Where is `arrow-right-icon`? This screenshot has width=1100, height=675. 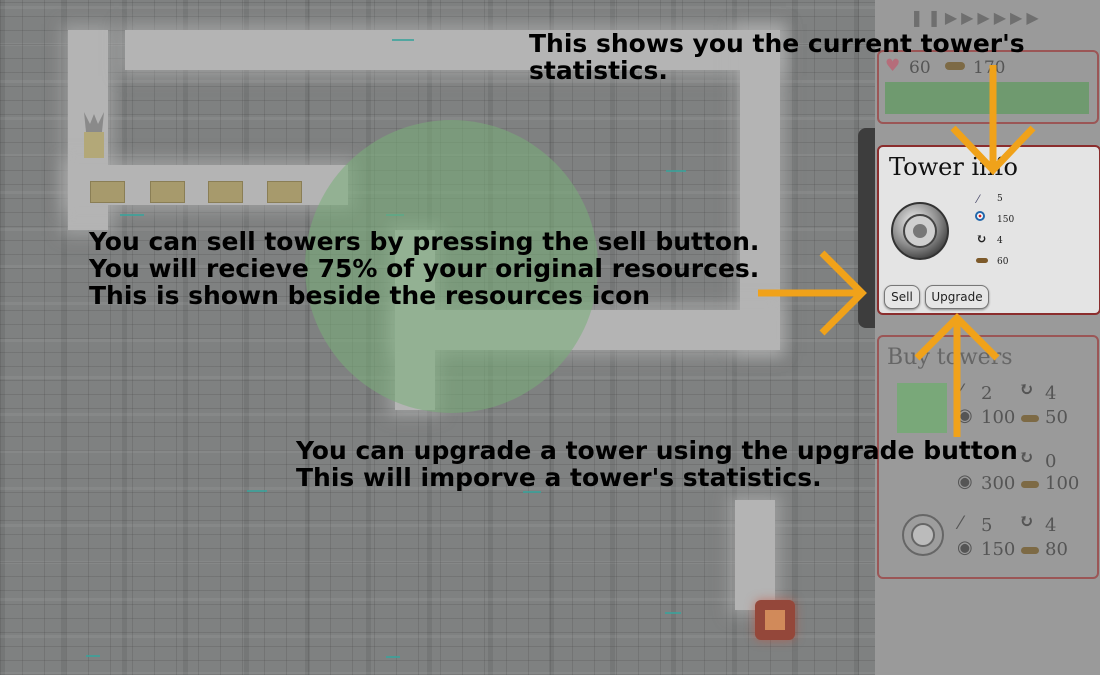
arrow-right-icon is located at coordinates (812, 293).